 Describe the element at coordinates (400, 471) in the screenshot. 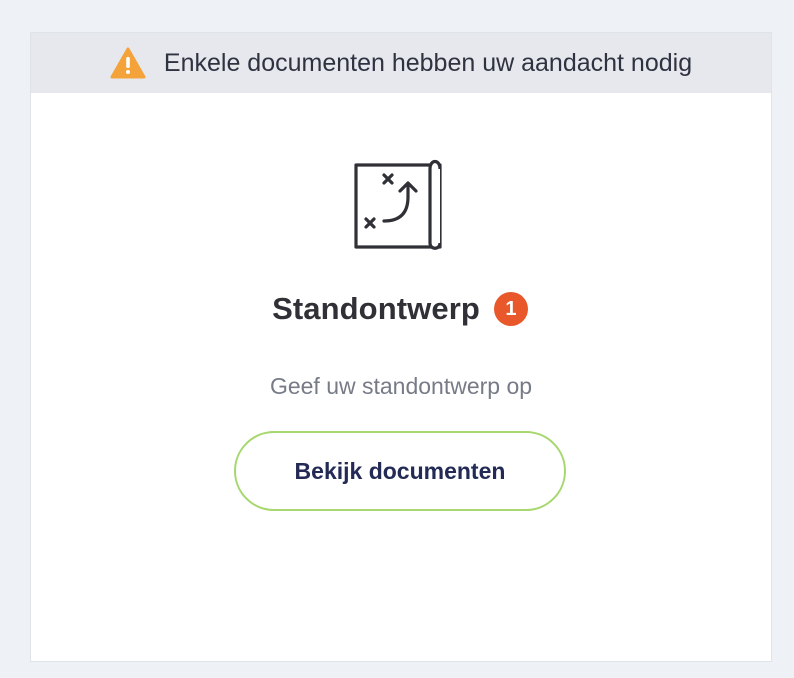

I see `view-documents-button: Bekijk documenten` at that location.